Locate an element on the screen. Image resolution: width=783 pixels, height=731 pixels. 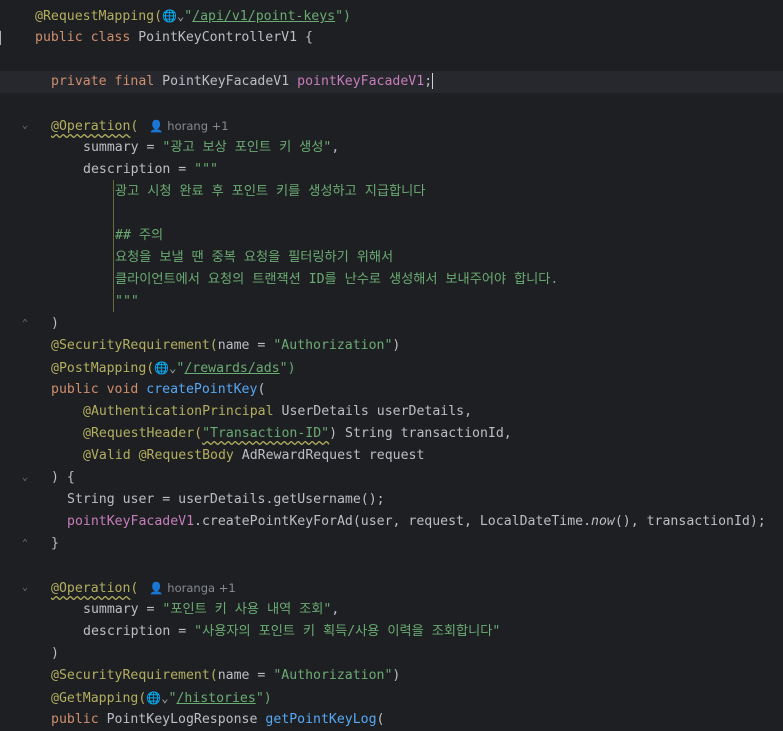
code-text: ) { is located at coordinates (63, 478).